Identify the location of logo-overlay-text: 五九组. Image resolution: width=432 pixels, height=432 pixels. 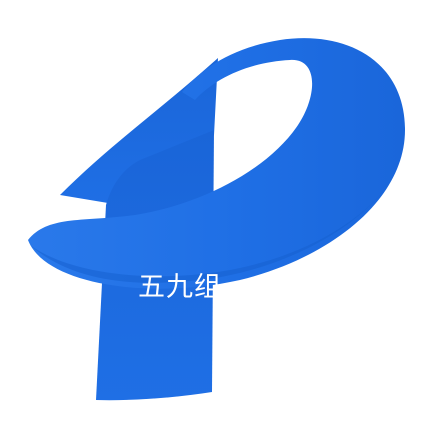
(180, 287).